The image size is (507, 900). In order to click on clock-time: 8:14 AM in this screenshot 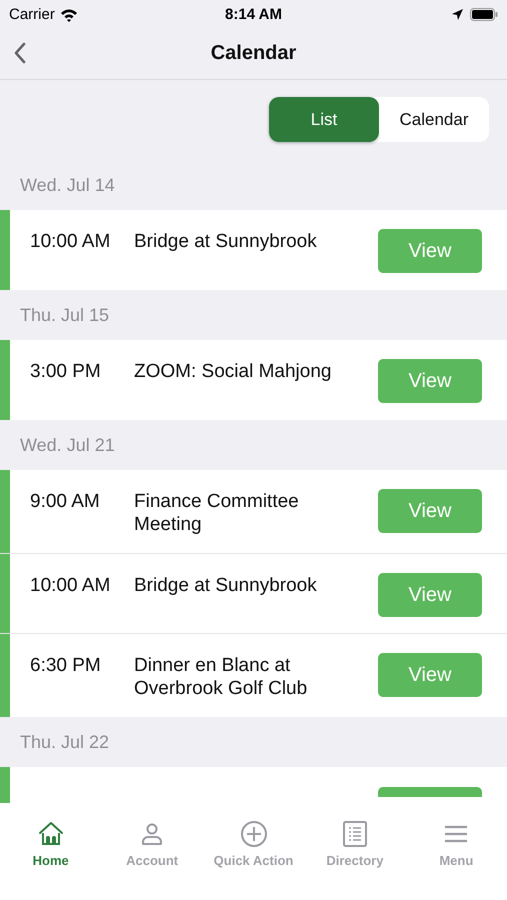, I will do `click(253, 14)`.